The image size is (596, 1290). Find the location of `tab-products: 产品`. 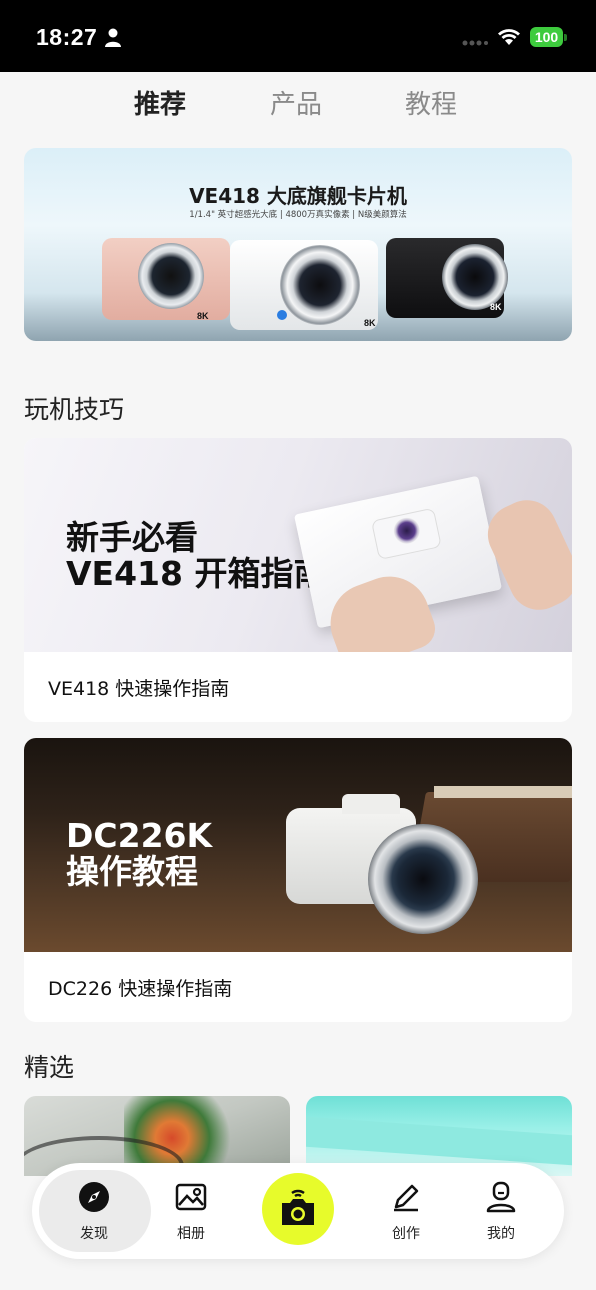

tab-products: 产品 is located at coordinates (296, 102).